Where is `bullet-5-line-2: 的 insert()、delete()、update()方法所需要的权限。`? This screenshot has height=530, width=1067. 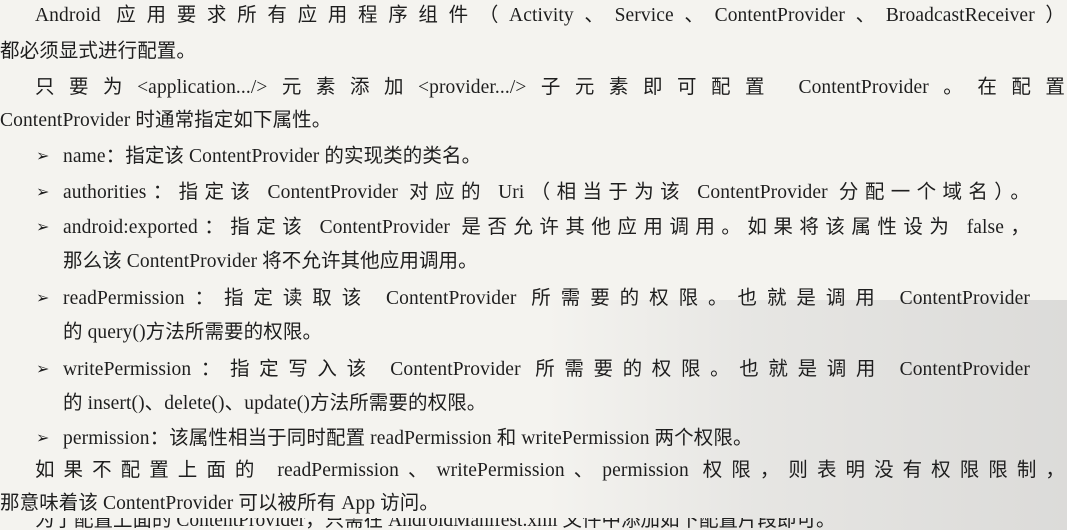
bullet-5-line-2: 的 insert()、delete()、update()方法所需要的权限。 is located at coordinates (275, 403).